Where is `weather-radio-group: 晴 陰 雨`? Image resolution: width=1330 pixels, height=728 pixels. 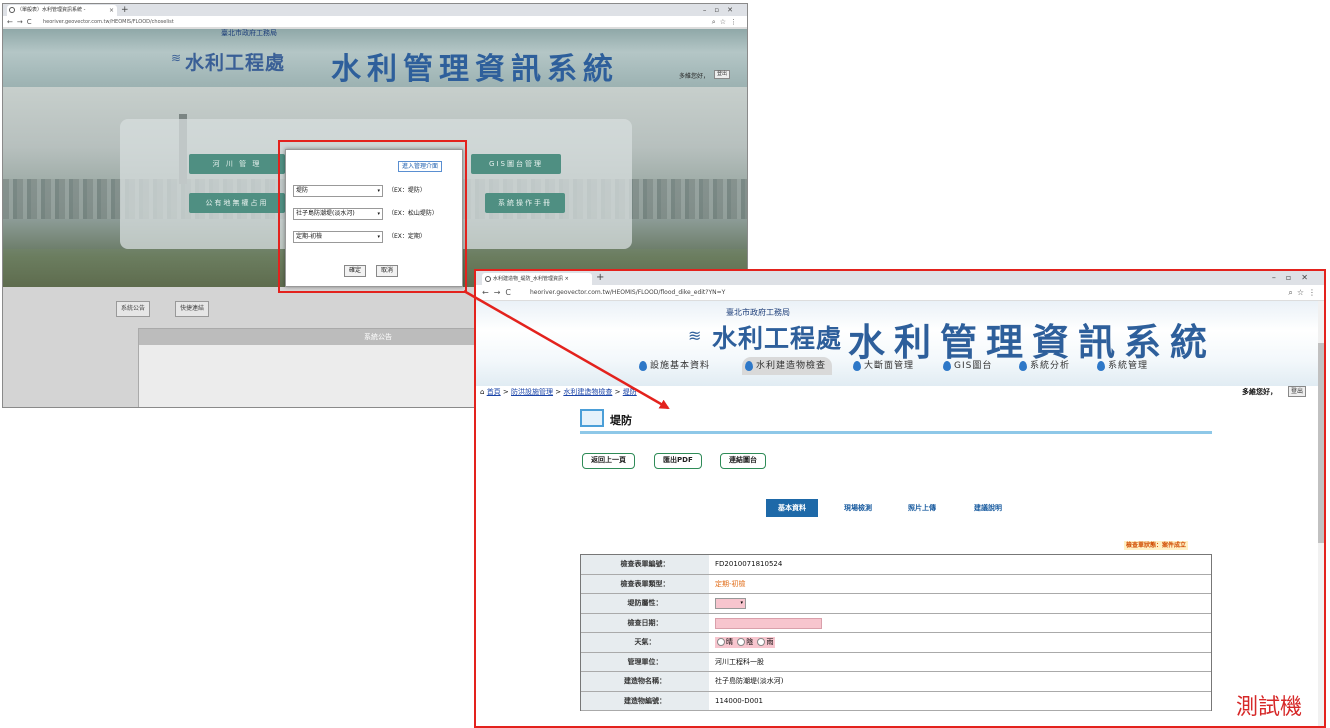
weather-radio-group: 晴 陰 雨 is located at coordinates (745, 642).